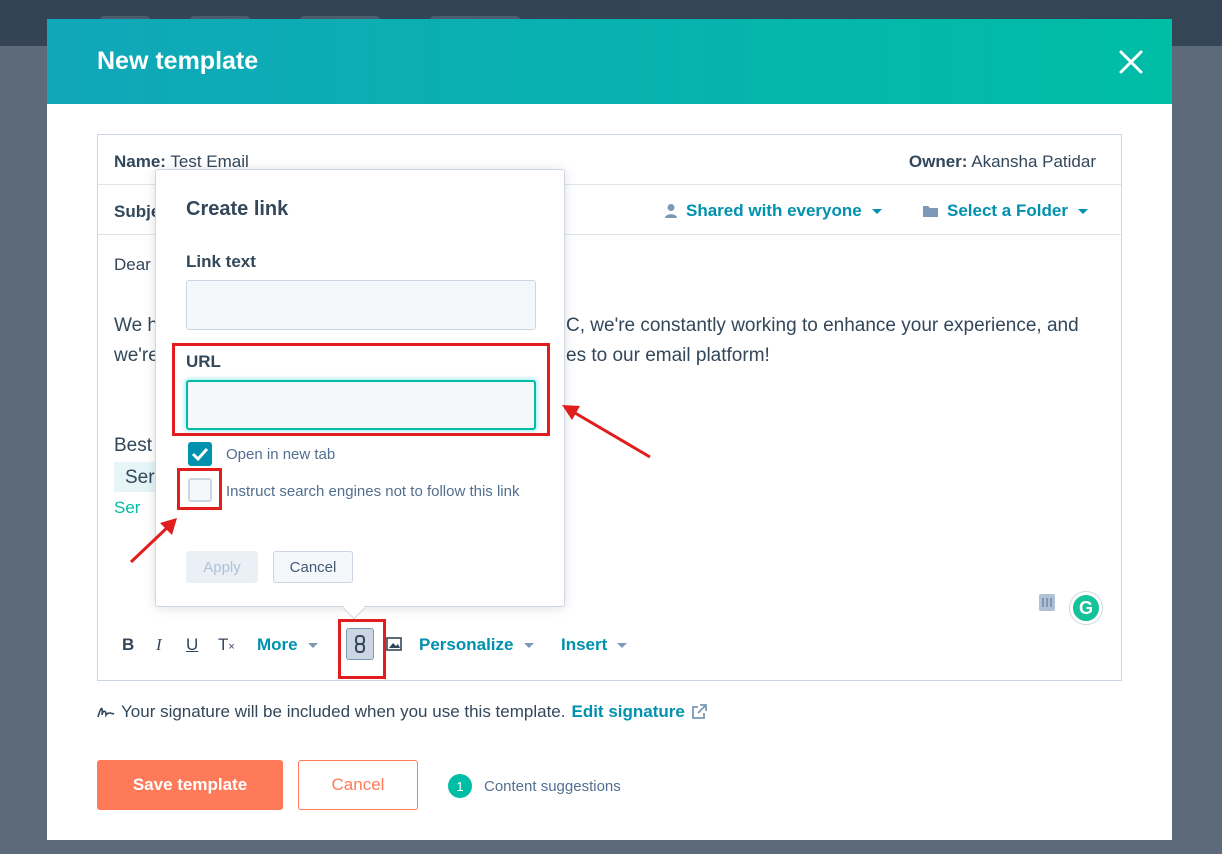 Image resolution: width=1222 pixels, height=854 pixels. What do you see at coordinates (571, 412) in the screenshot?
I see `arrowhead-icon` at bounding box center [571, 412].